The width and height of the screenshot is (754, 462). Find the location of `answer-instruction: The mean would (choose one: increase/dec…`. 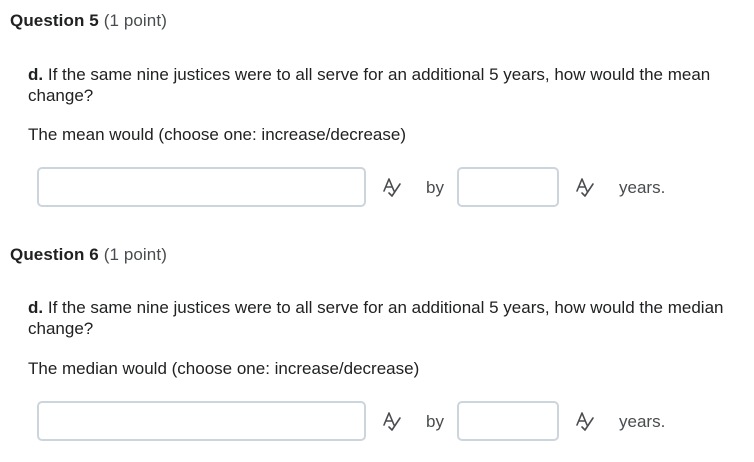

answer-instruction: The mean would (choose one: increase/dec… is located at coordinates (217, 134).